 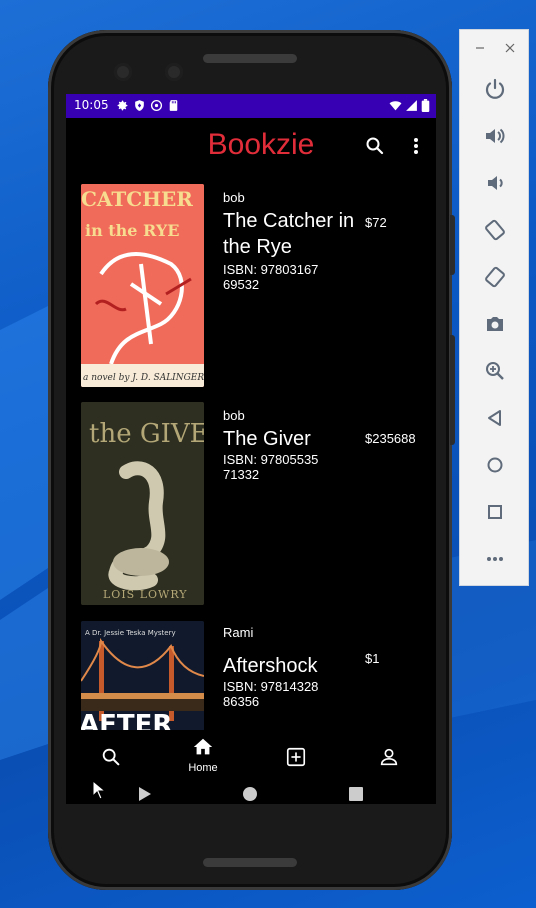 I want to click on cover-title-text: A Dr. Jessie Teska Mystery, so click(x=130, y=633).